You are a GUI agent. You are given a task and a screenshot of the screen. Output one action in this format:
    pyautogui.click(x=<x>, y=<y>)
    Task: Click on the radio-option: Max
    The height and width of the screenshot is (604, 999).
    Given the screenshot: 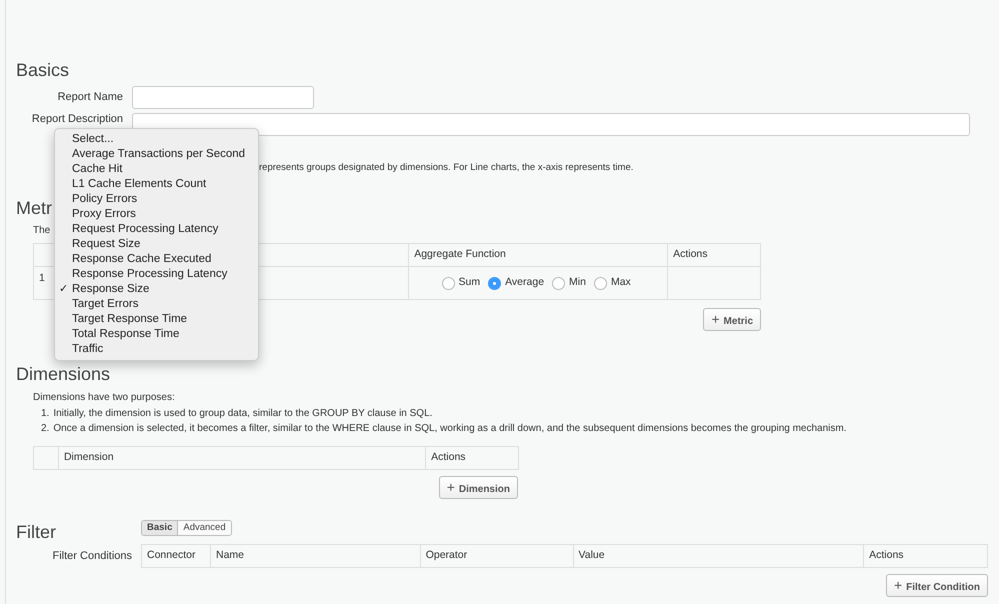 What is the action you would take?
    pyautogui.click(x=612, y=283)
    